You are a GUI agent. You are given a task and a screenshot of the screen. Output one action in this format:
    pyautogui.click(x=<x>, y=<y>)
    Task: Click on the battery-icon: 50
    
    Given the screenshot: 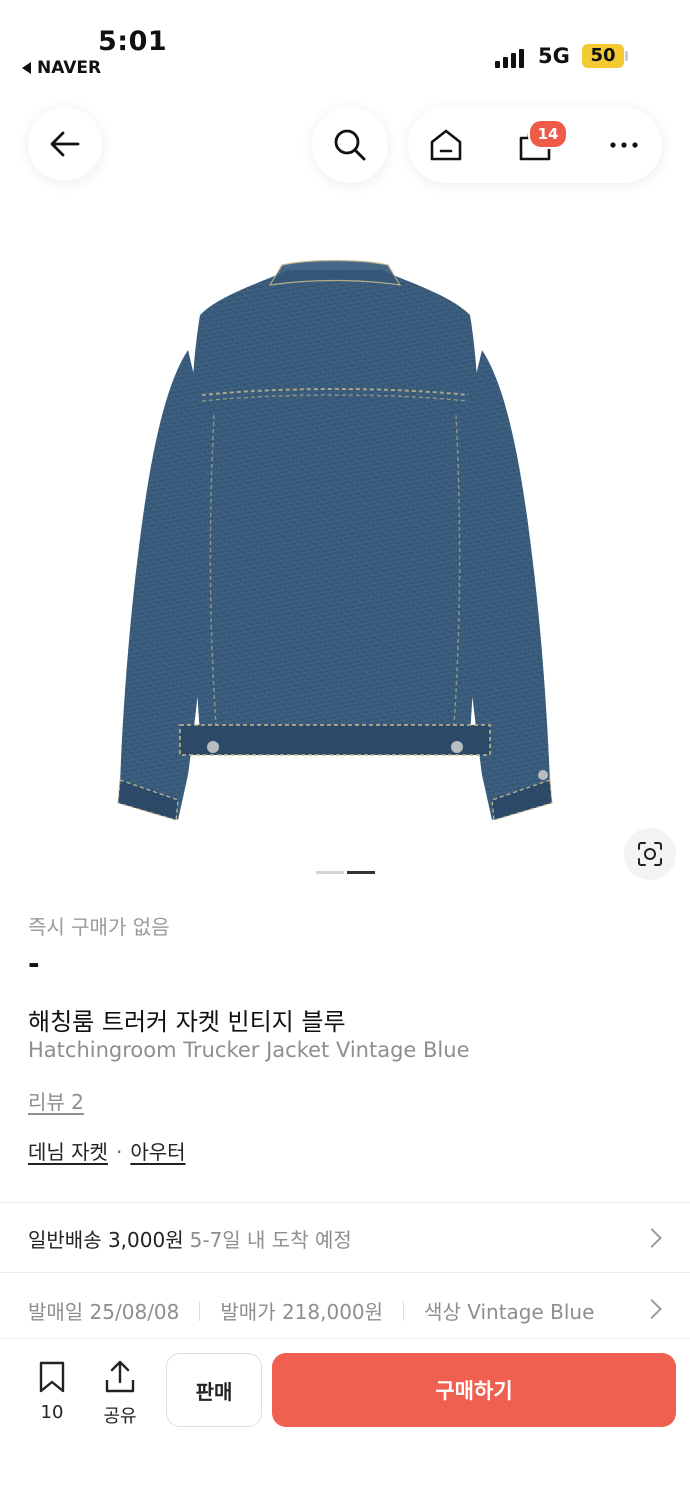 What is the action you would take?
    pyautogui.click(x=603, y=56)
    